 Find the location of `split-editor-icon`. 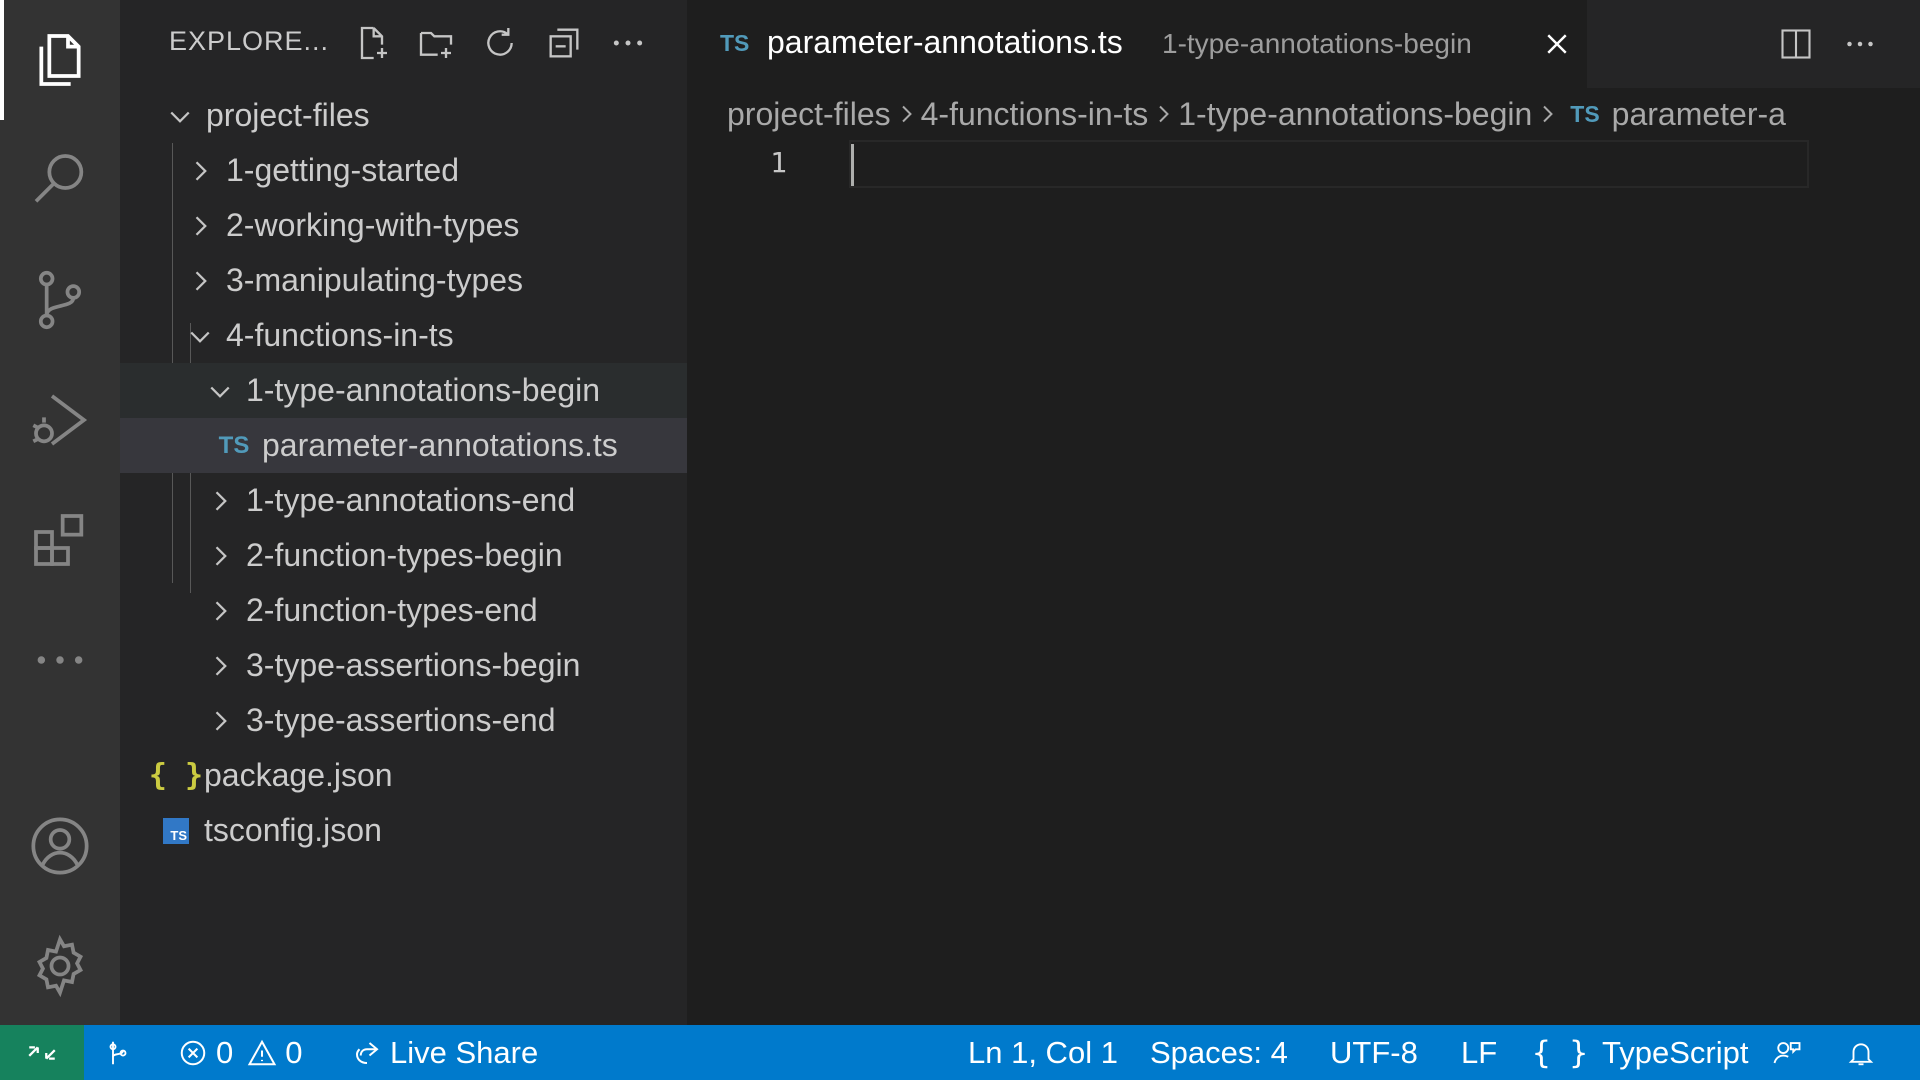

split-editor-icon is located at coordinates (1796, 44).